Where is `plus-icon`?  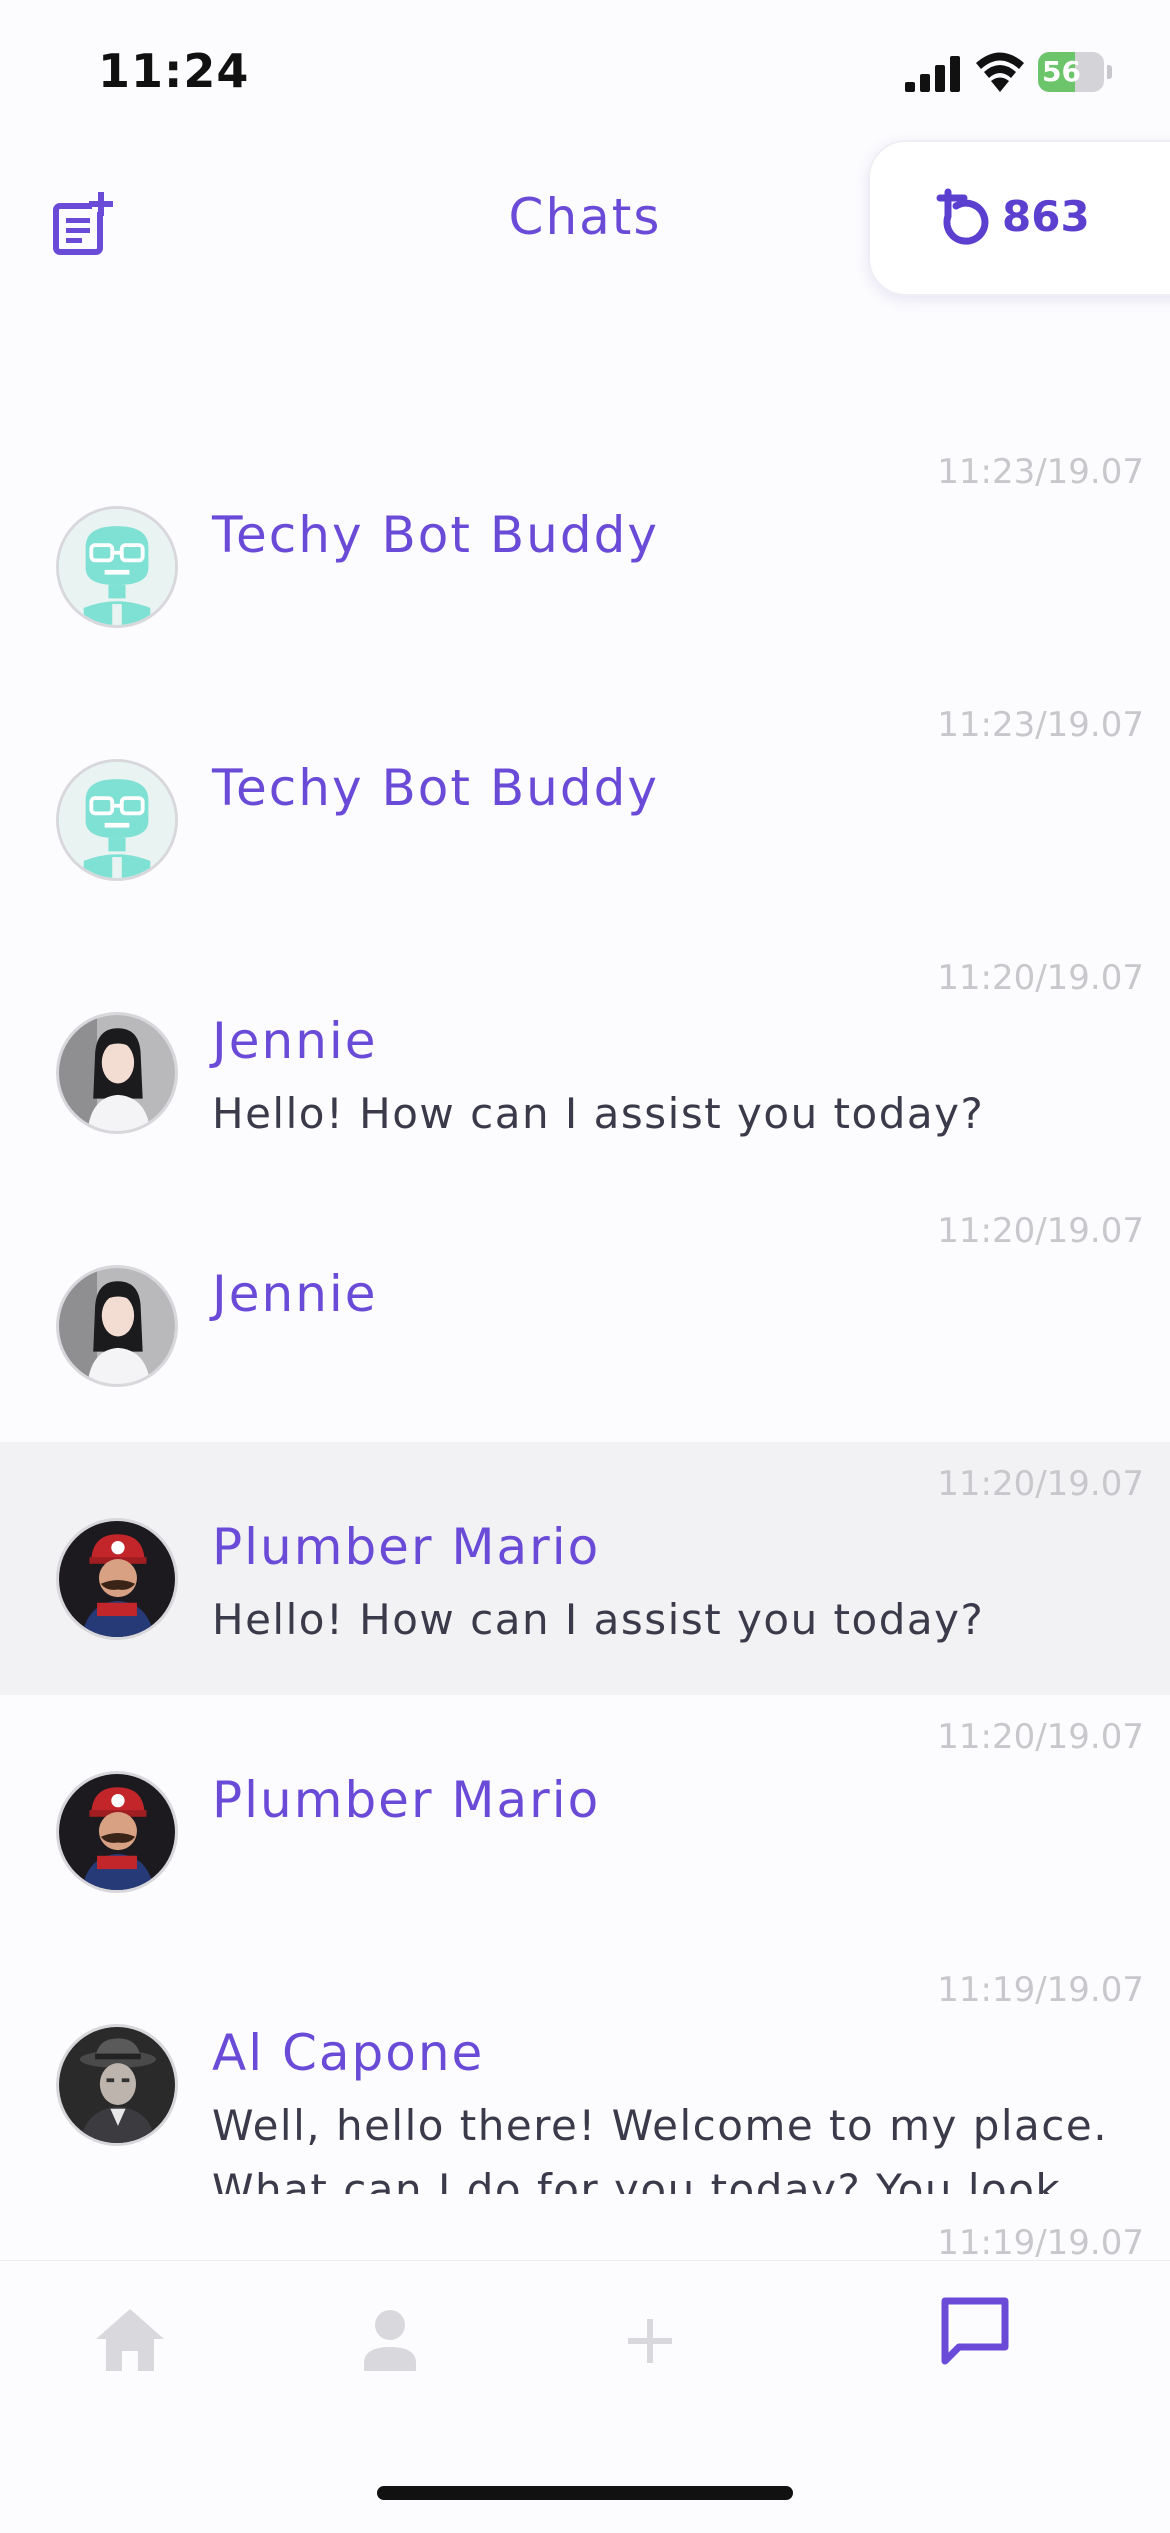 plus-icon is located at coordinates (650, 2341).